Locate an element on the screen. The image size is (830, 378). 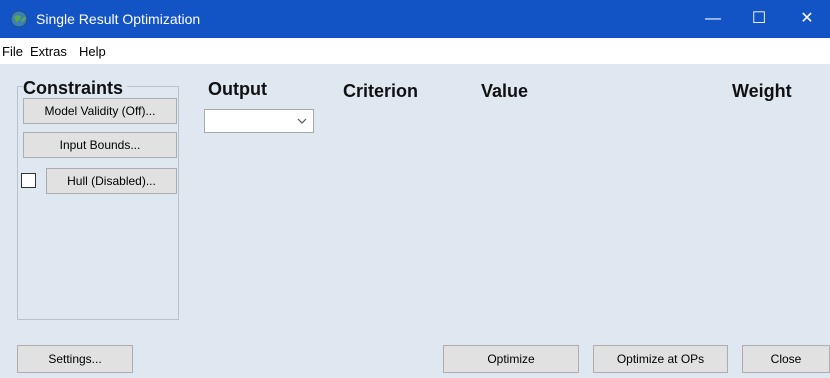
maximize-button: ☐ is located at coordinates (759, 19).